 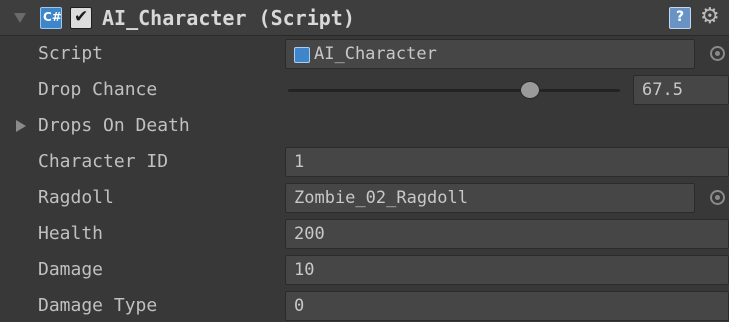 I want to click on character-id-input: 1, so click(x=507, y=162).